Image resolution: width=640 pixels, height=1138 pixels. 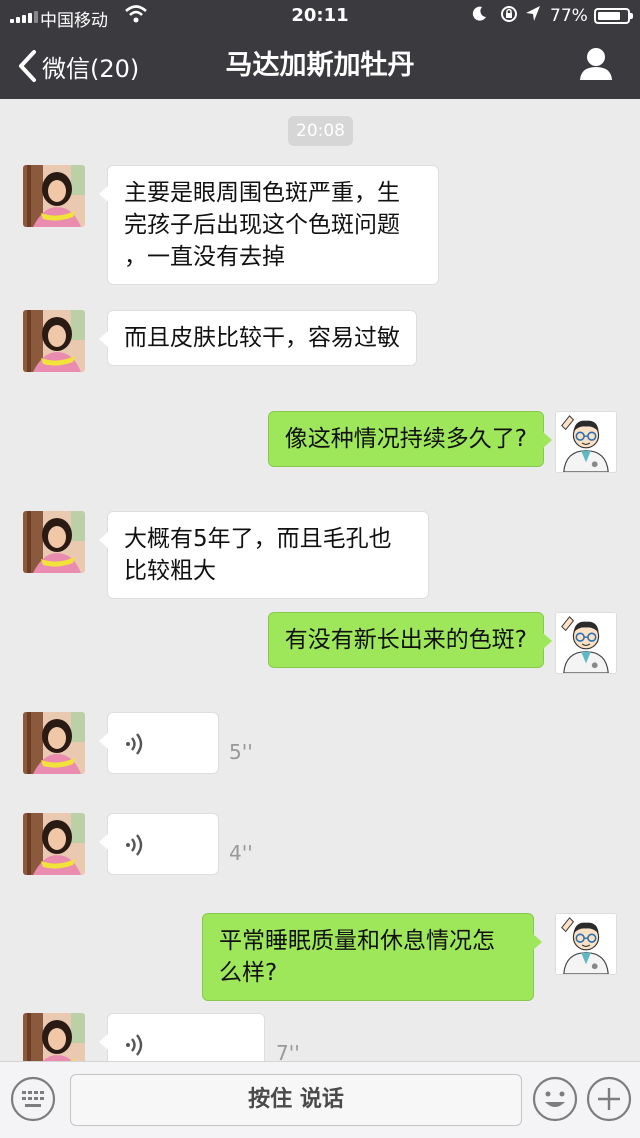 What do you see at coordinates (264, 555) in the screenshot?
I see `message-bubble-incoming: 大概有5年了，而且毛孔也 比较粗大` at bounding box center [264, 555].